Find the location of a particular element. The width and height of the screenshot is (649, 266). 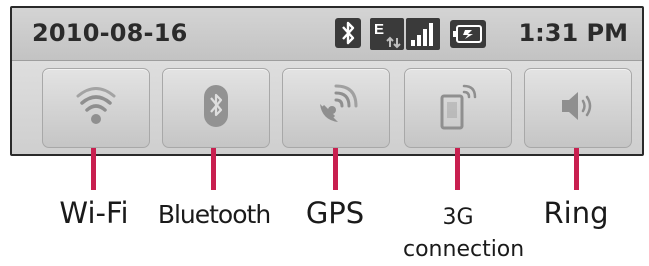

3g-label-line1: 3G is located at coordinates (458, 217).